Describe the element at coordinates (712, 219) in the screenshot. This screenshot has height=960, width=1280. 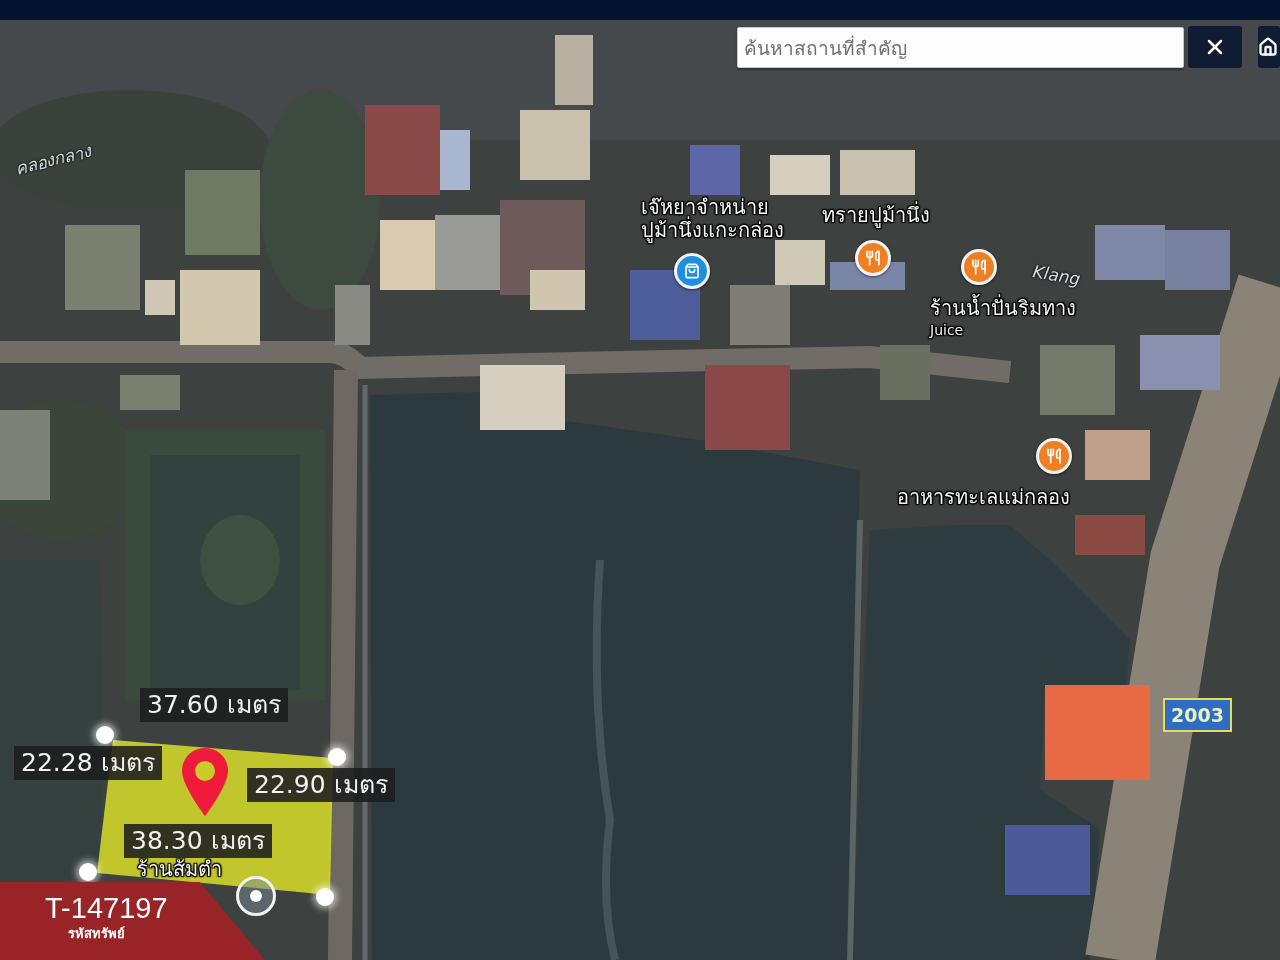
I see `map-label: เจ๊หยาจำหน่าย ปูม้านึ่งแกะกล่อง` at that location.